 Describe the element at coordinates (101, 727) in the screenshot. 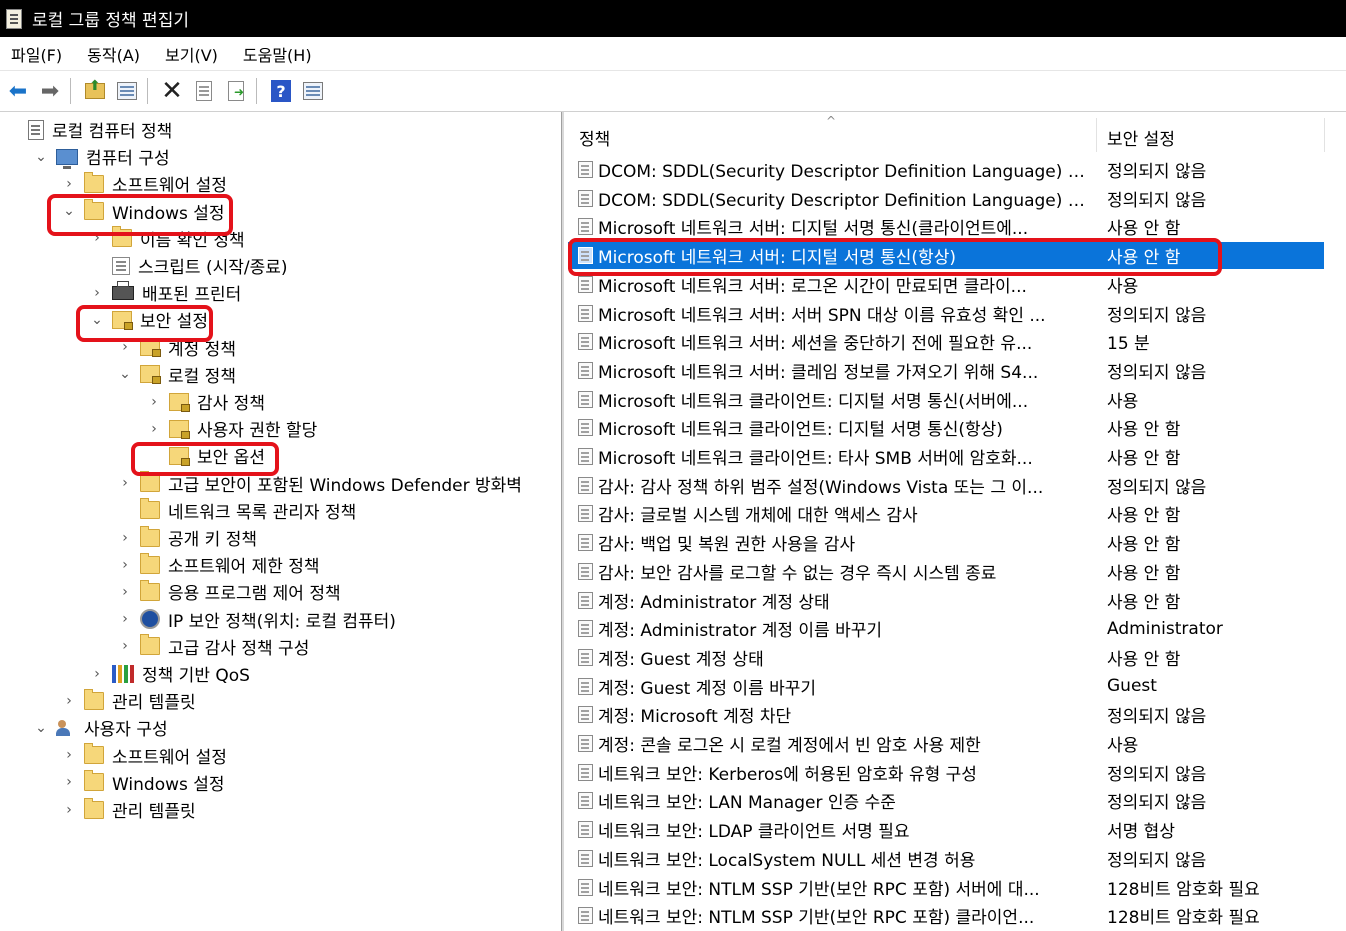

I see `tree-item: ⌄ 사용자 구성` at that location.